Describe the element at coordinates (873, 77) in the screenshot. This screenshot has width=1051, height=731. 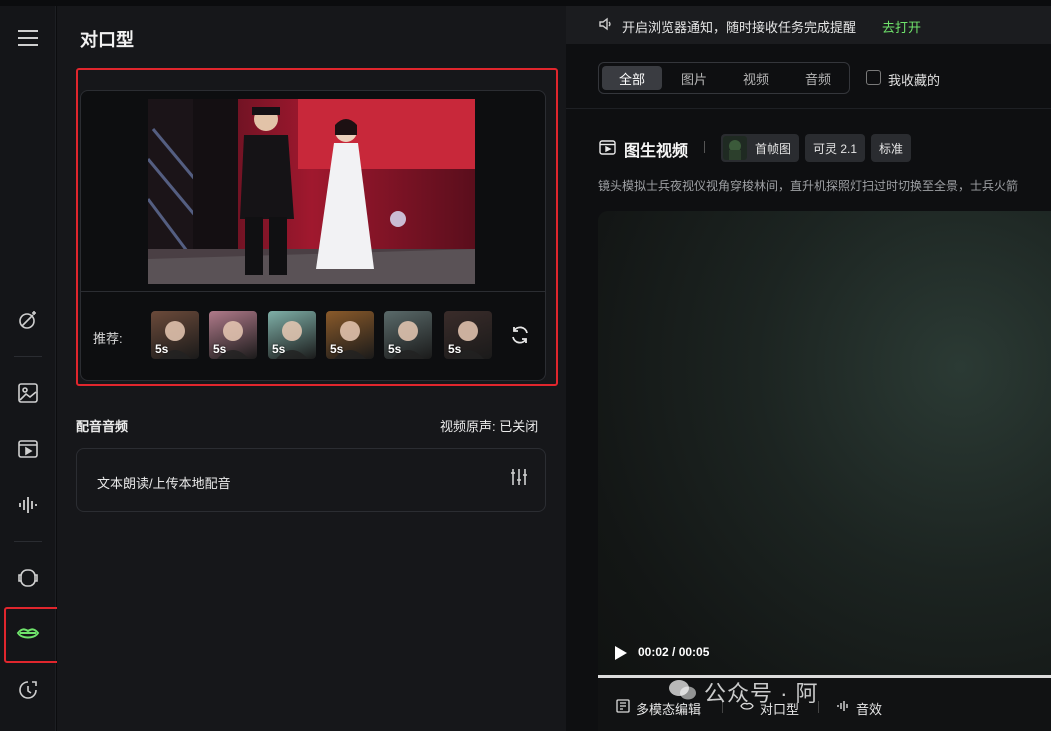
I see `favorites-checkbox` at that location.